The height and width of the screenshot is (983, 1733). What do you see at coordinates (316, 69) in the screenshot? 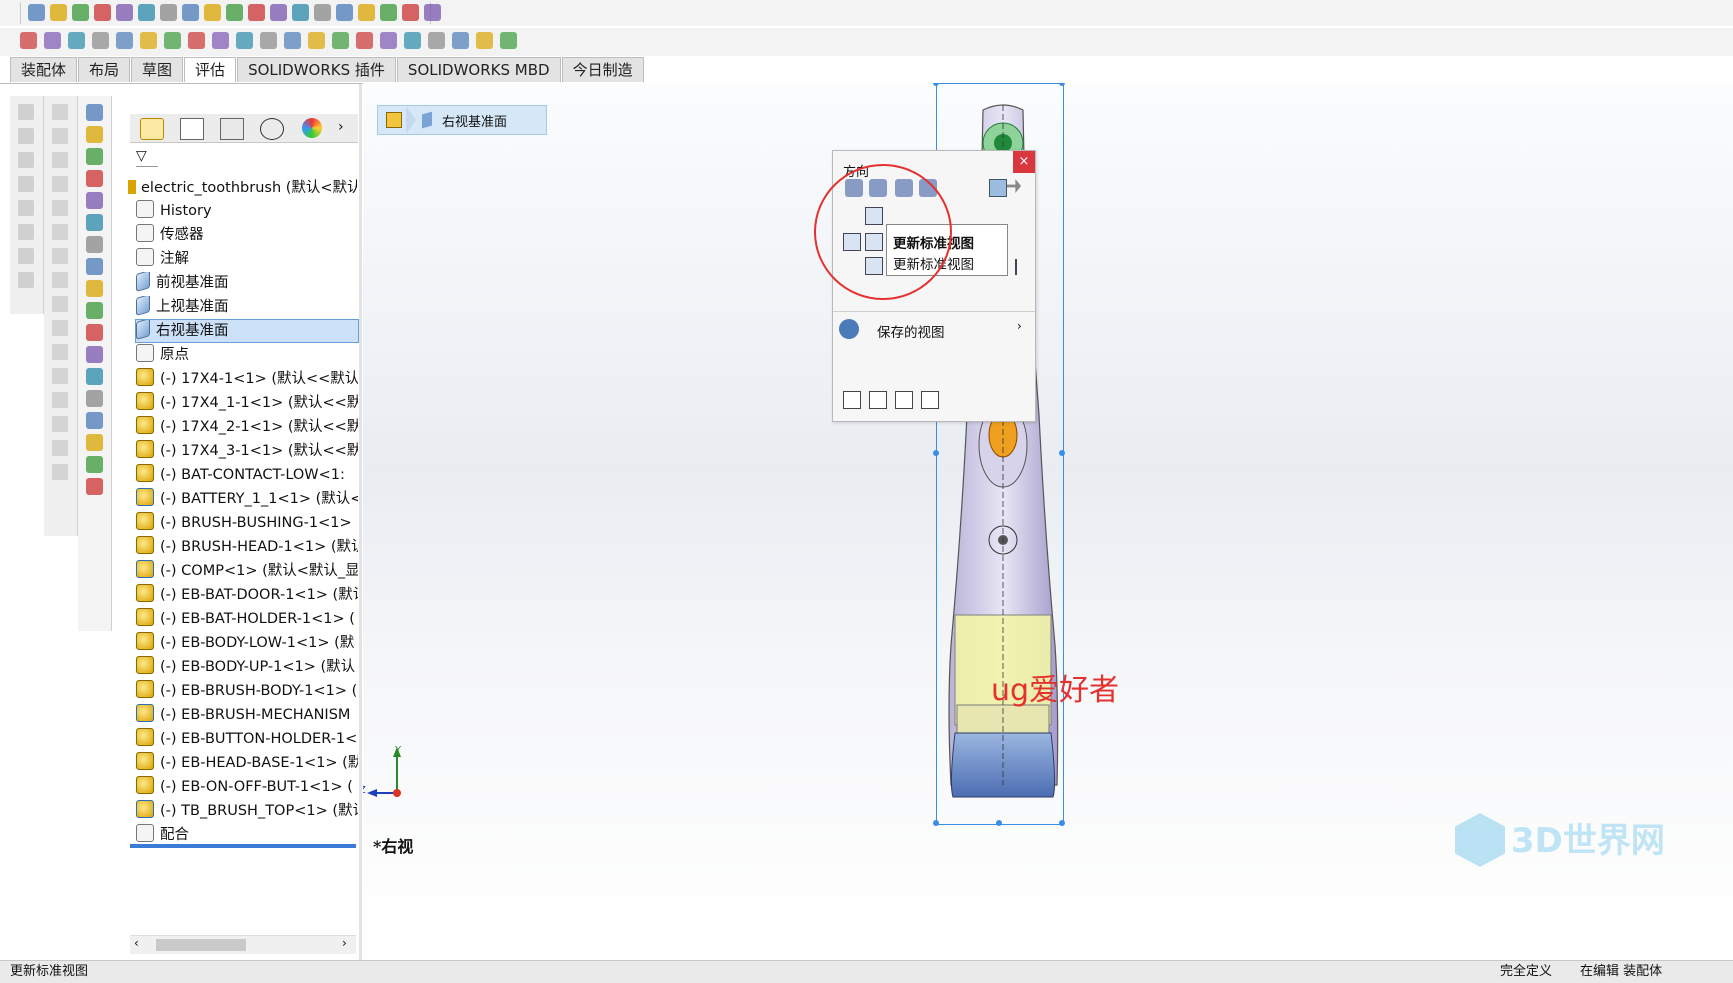
I see `tab-solidworks-addins: SOLIDWORKS 插件` at bounding box center [316, 69].